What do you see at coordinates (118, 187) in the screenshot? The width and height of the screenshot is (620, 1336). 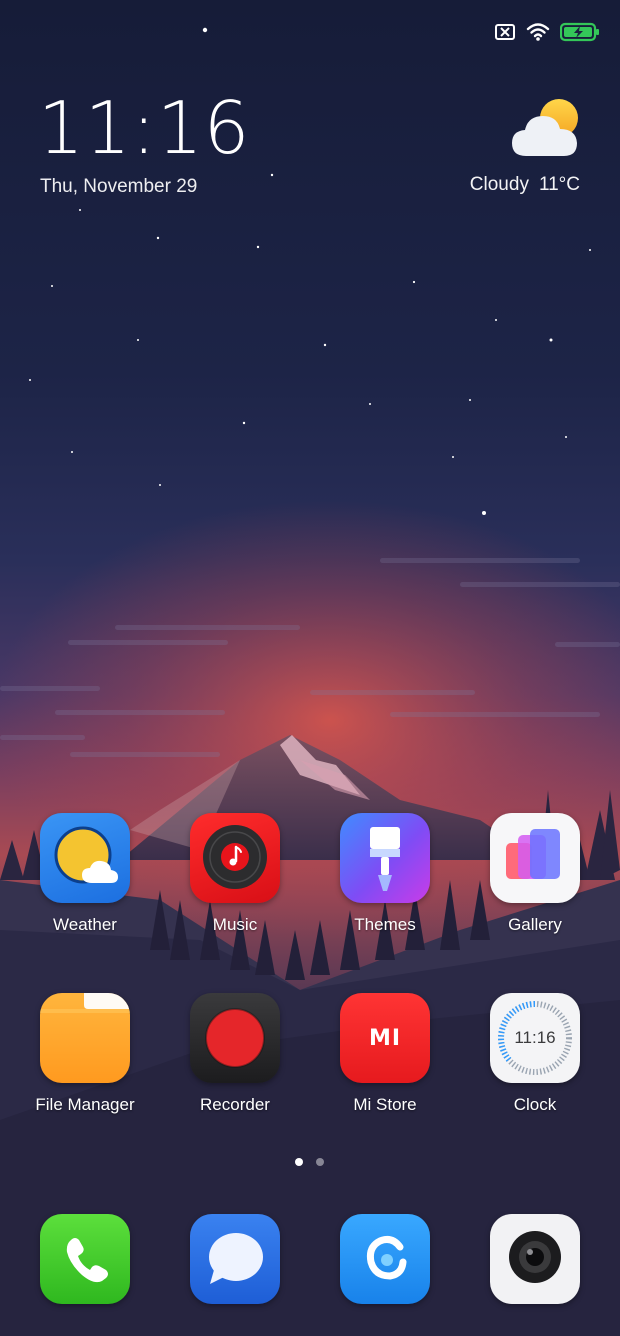 I see `clock-date: Thu, November 29` at bounding box center [118, 187].